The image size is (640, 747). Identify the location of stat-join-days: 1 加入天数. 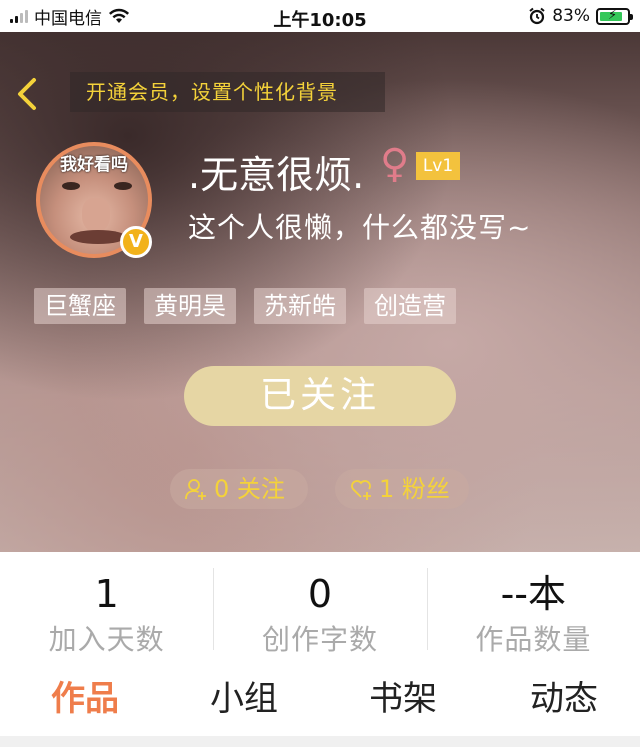
(106, 607).